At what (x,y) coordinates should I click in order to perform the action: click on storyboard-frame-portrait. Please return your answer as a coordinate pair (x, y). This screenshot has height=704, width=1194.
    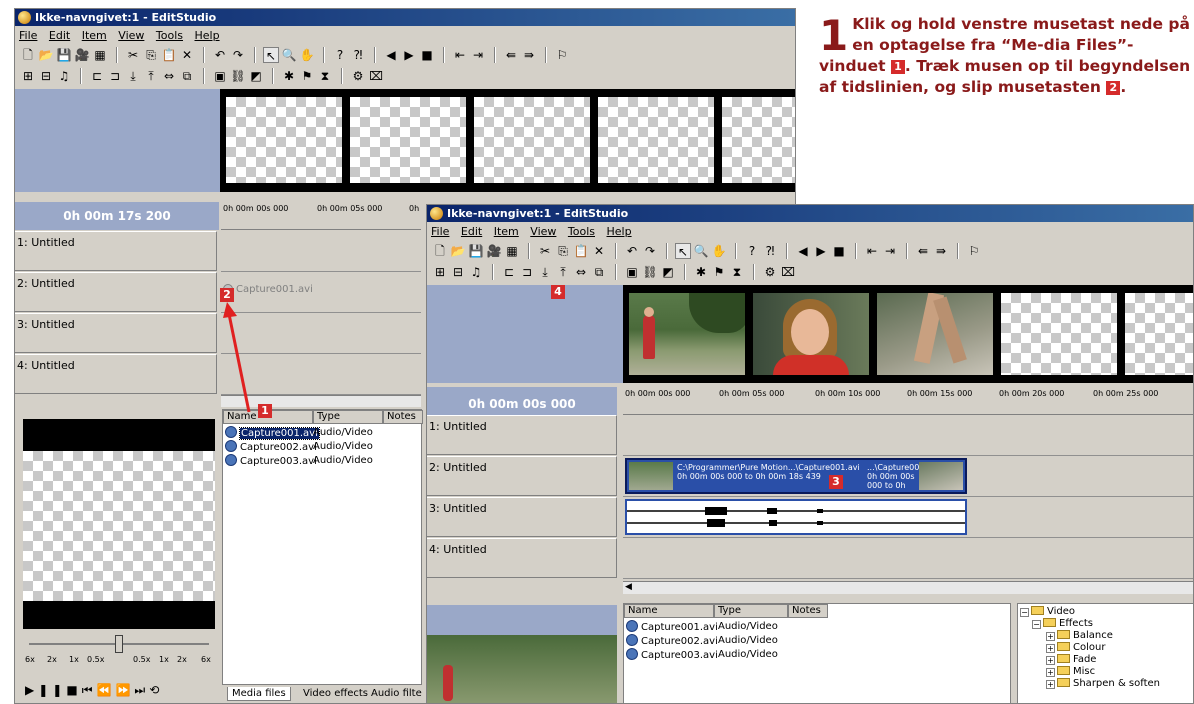
    Looking at the image, I should click on (811, 334).